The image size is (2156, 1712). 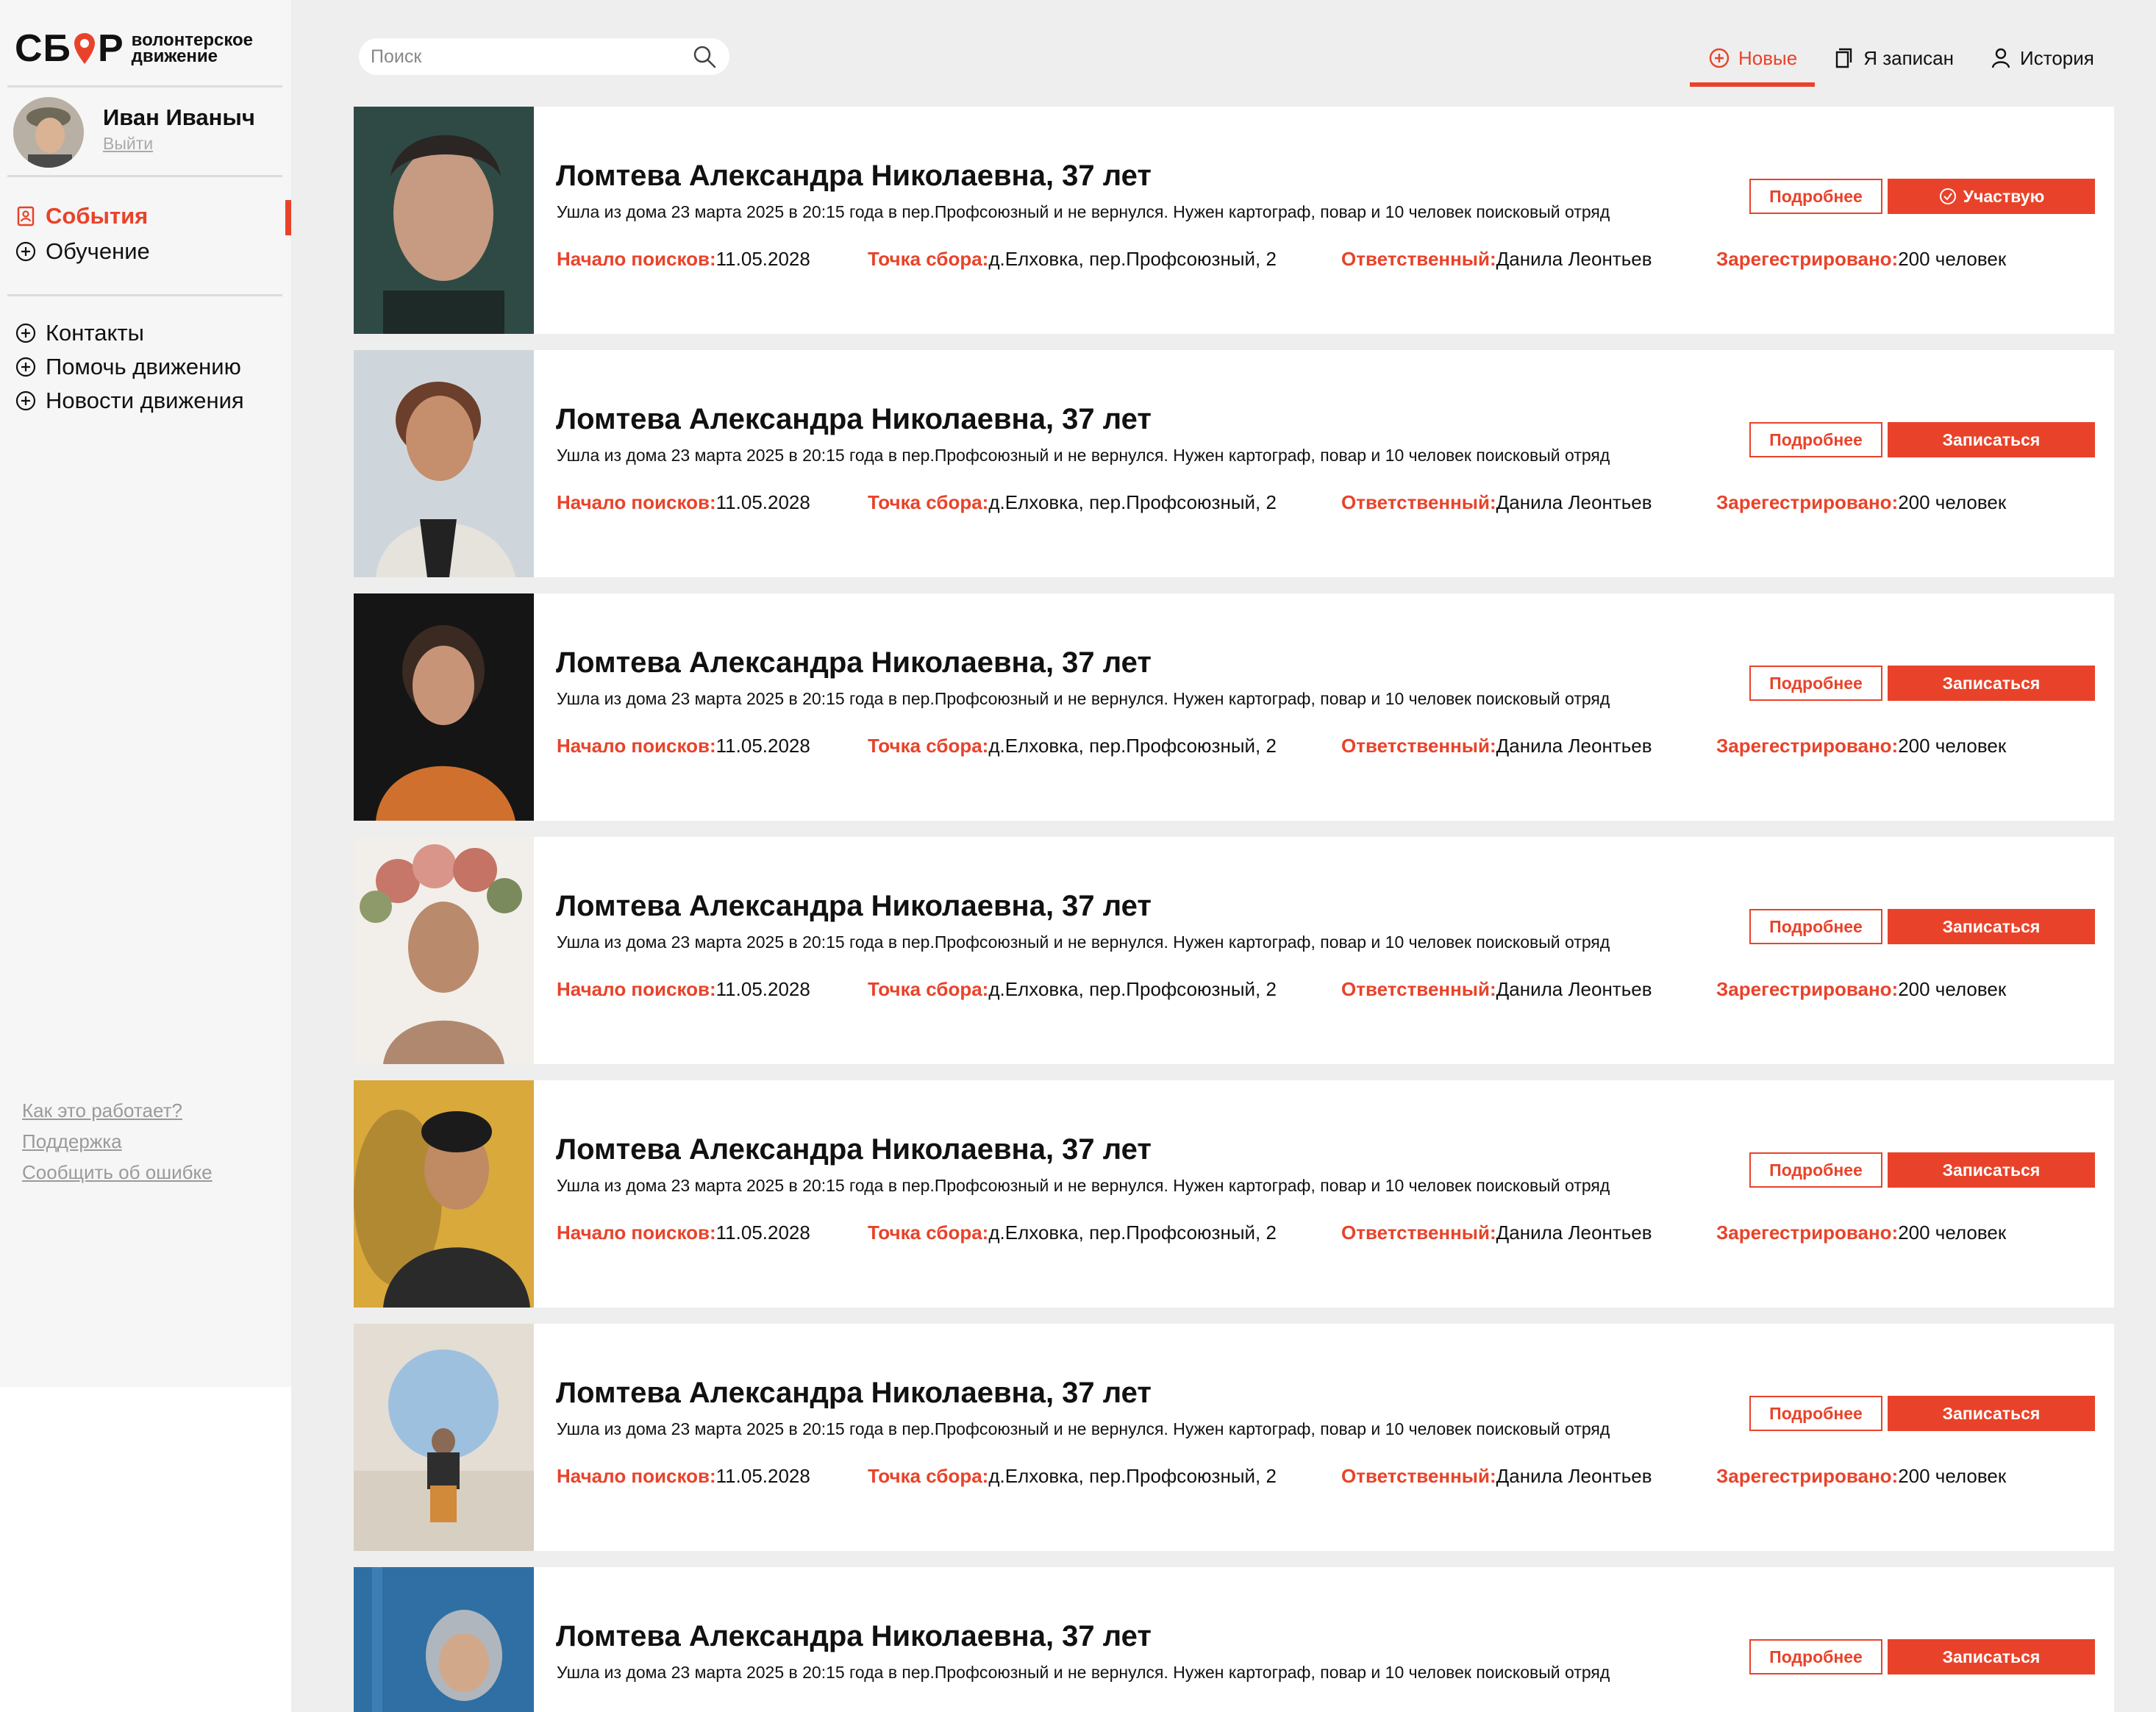 I want to click on logo-wordmark: СБ Р, so click(x=69, y=49).